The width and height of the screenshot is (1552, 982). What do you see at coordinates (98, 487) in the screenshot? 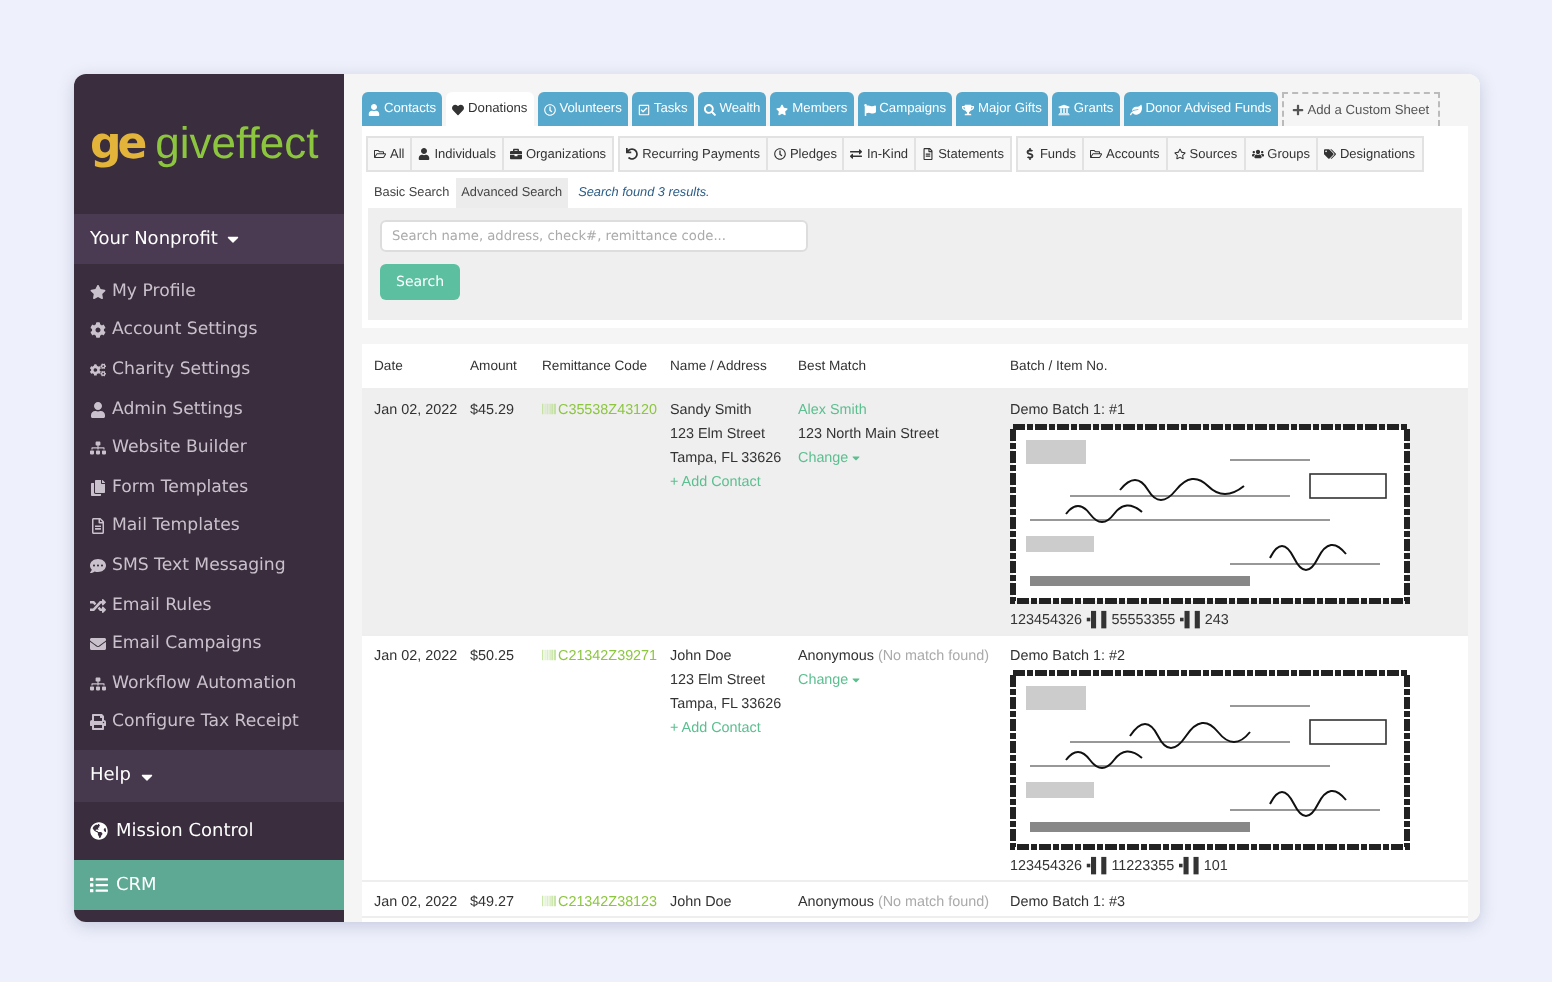
I see `copy-icon` at bounding box center [98, 487].